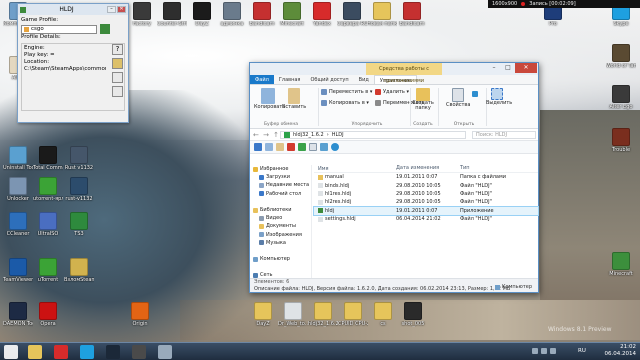  What do you see at coordinates (269, 99) in the screenshot?
I see `copy-button: Копировать` at bounding box center [269, 99].